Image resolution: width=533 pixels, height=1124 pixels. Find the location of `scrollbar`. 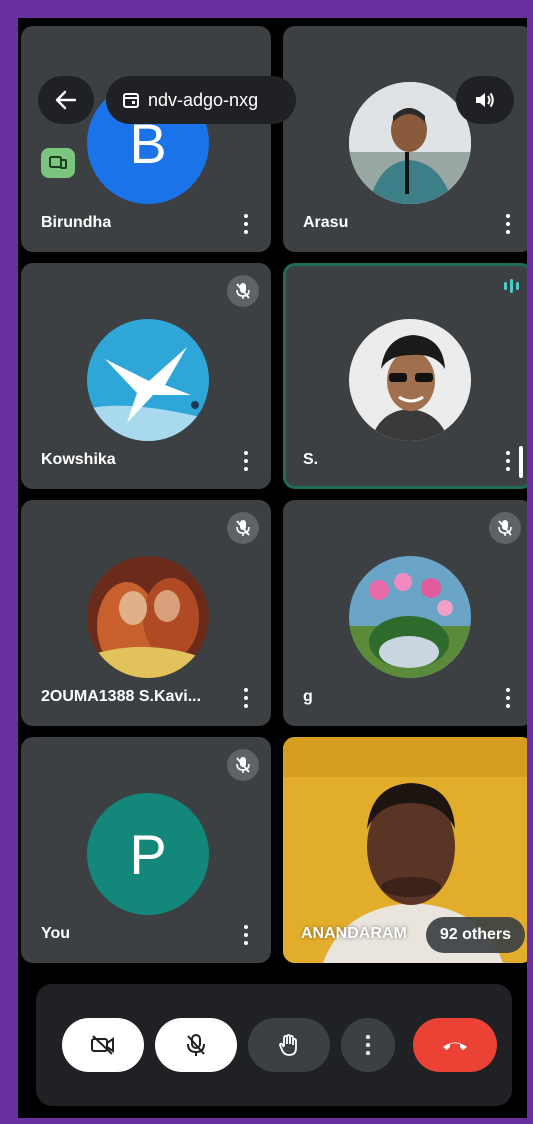

scrollbar is located at coordinates (521, 462).